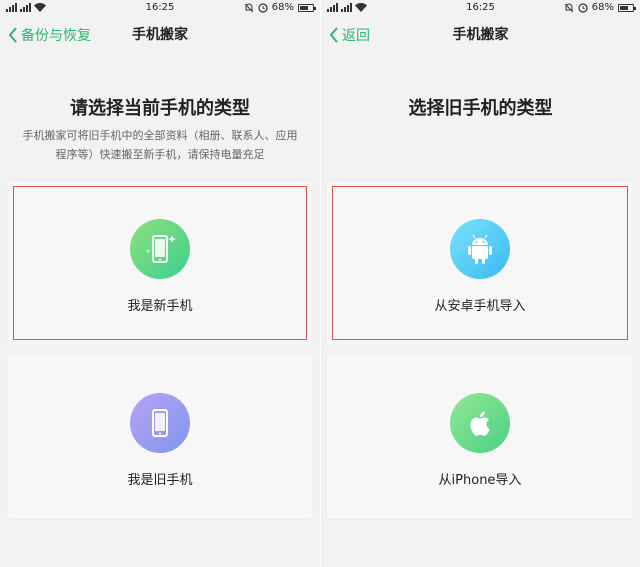 The image size is (640, 567). Describe the element at coordinates (160, 423) in the screenshot. I see `old-phone-icon` at that location.